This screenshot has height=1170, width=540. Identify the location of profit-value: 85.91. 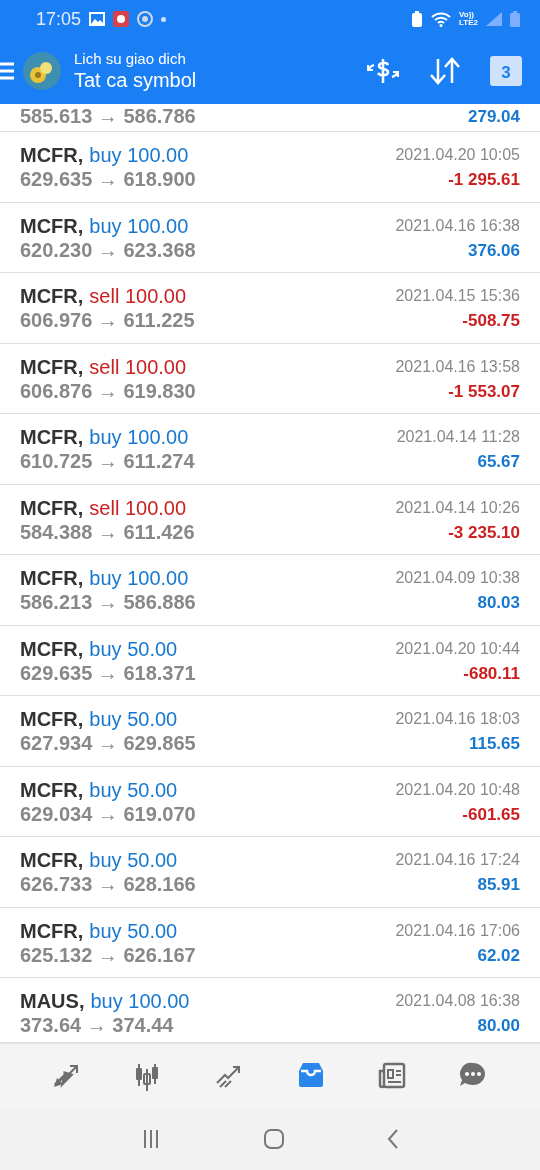
(498, 885).